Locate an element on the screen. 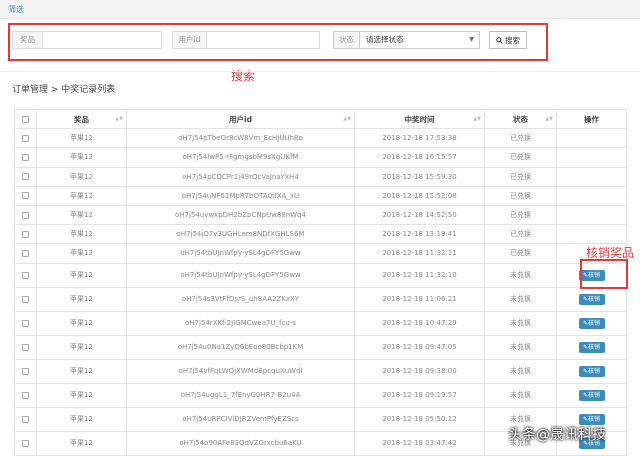 This screenshot has width=640, height=456. status-cell: 未兑换 is located at coordinates (520, 299).